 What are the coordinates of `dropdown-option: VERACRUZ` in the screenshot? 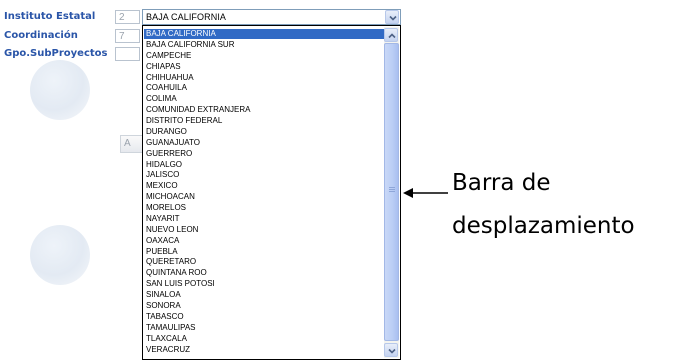 It's located at (264, 350).